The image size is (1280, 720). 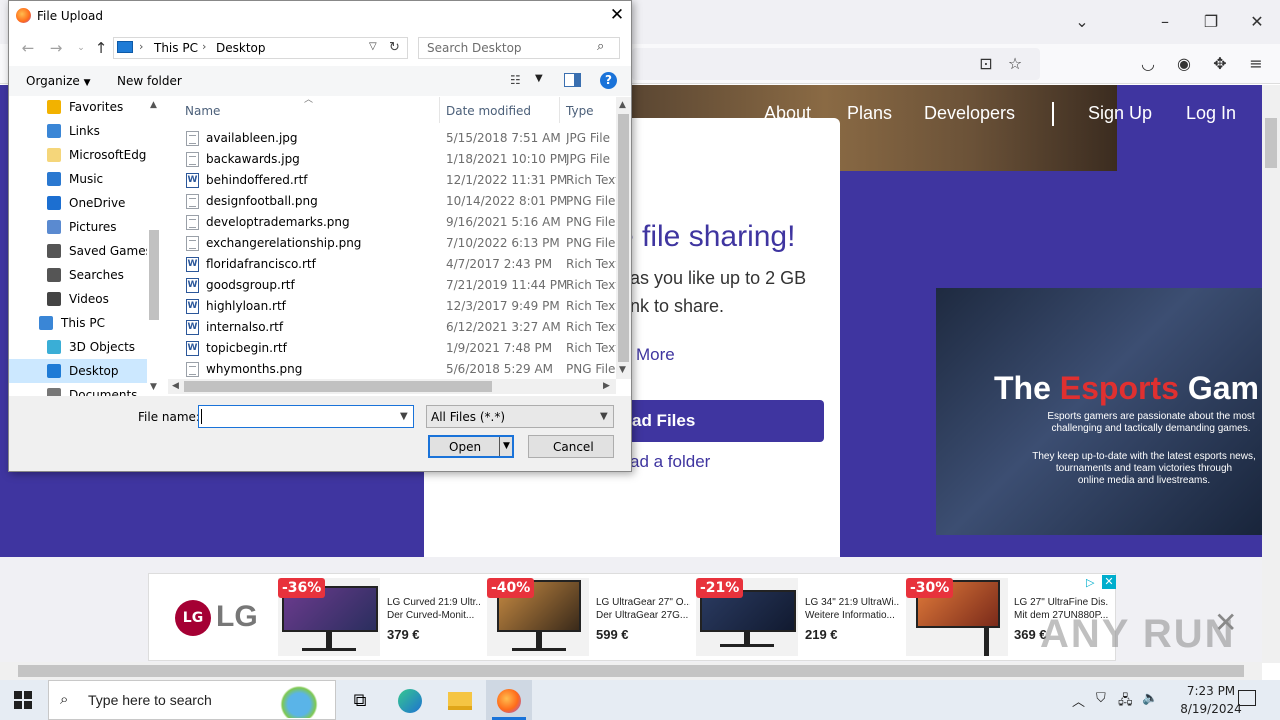 I want to click on page-vertical-scroll-thumb, so click(x=1271, y=143).